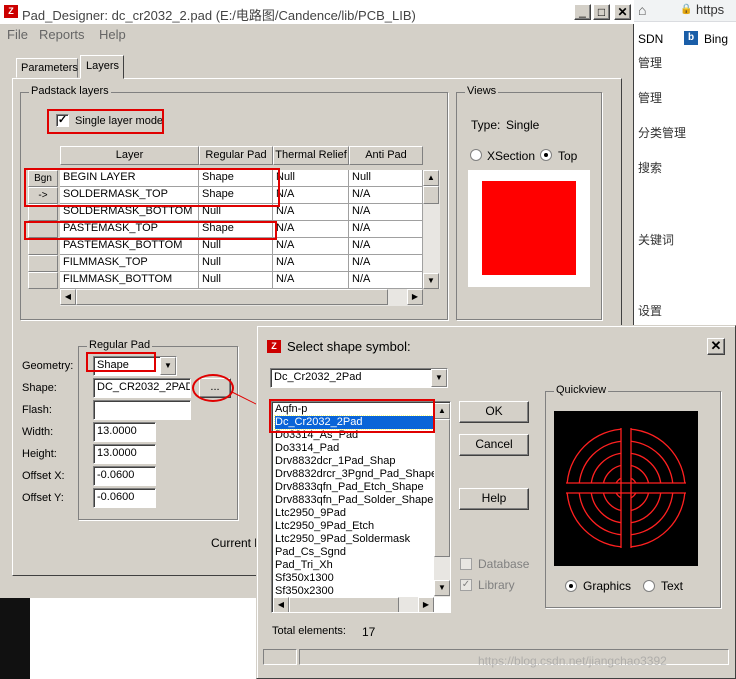 This screenshot has height=679, width=736. Describe the element at coordinates (426, 604) in the screenshot. I see `scroll-right-arrow: ▶` at that location.